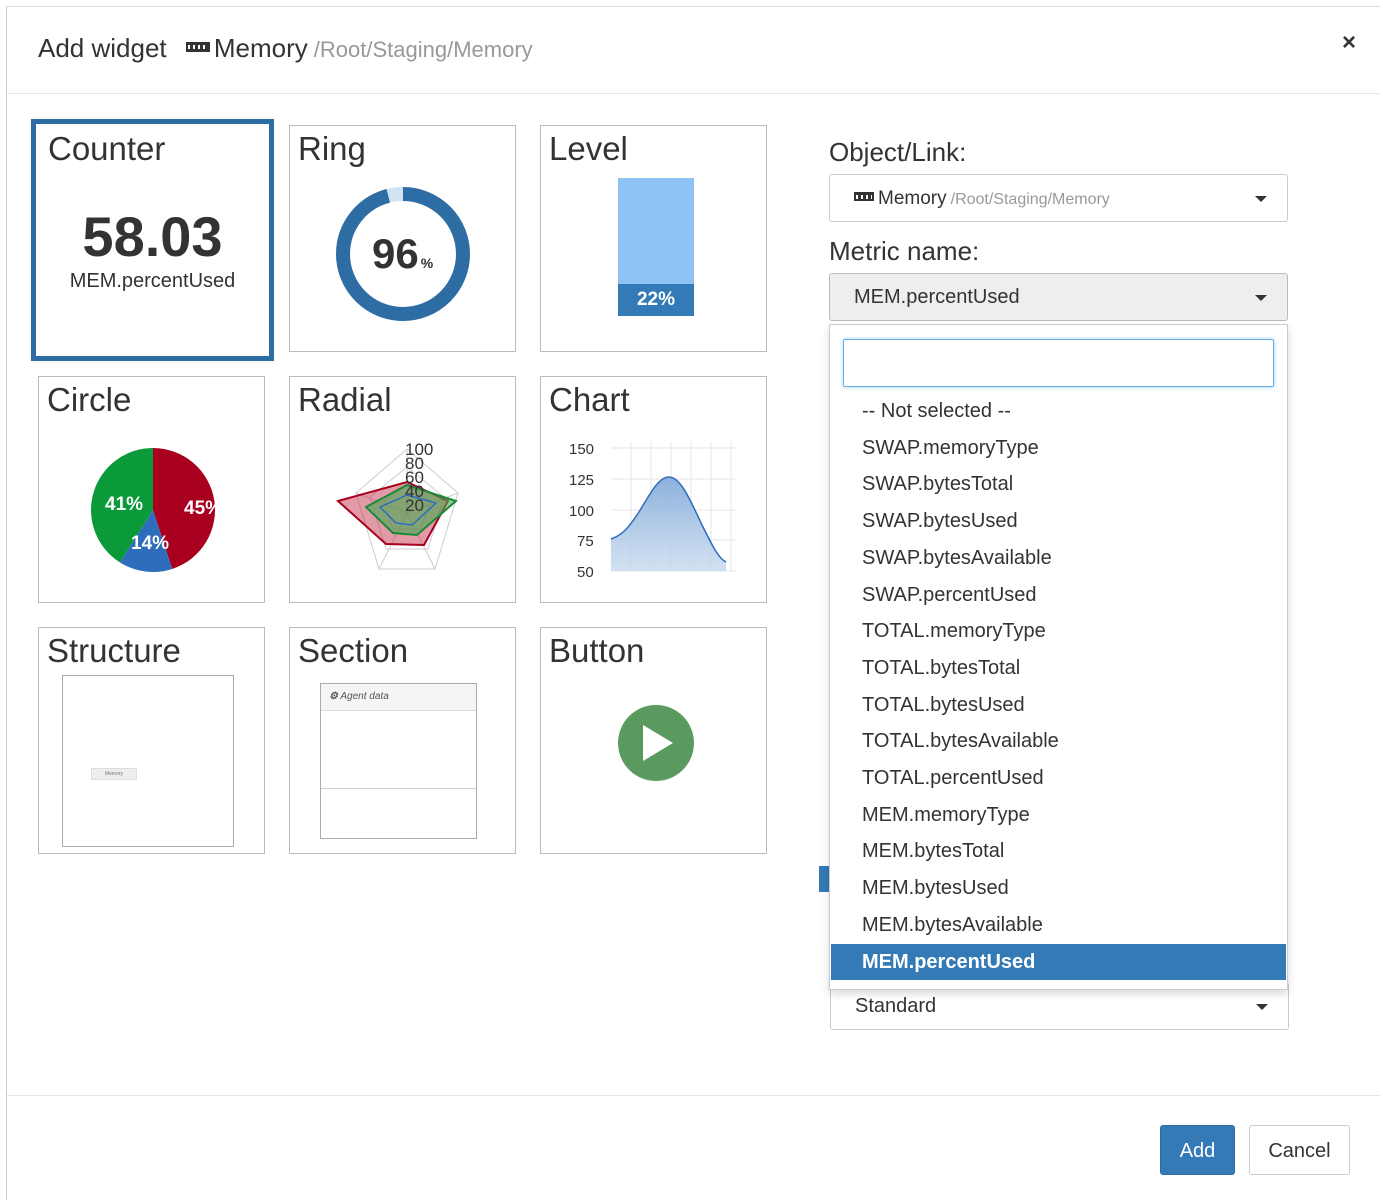 Image resolution: width=1383 pixels, height=1200 pixels. Describe the element at coordinates (1349, 43) in the screenshot. I see `close-icon: ×` at that location.